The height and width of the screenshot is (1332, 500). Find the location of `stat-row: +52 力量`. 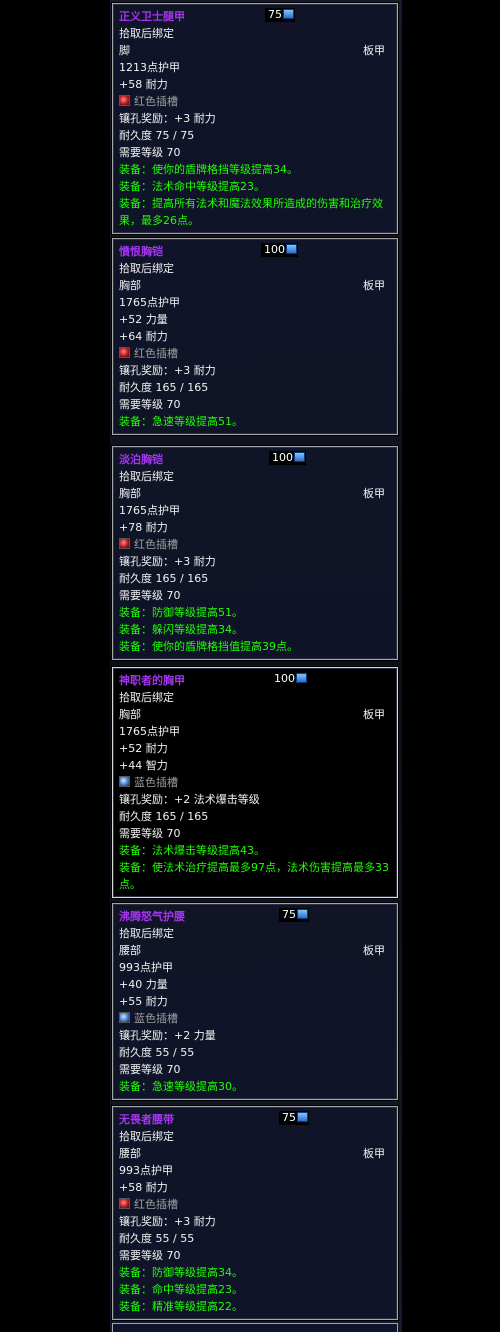

stat-row: +52 力量 is located at coordinates (255, 319).